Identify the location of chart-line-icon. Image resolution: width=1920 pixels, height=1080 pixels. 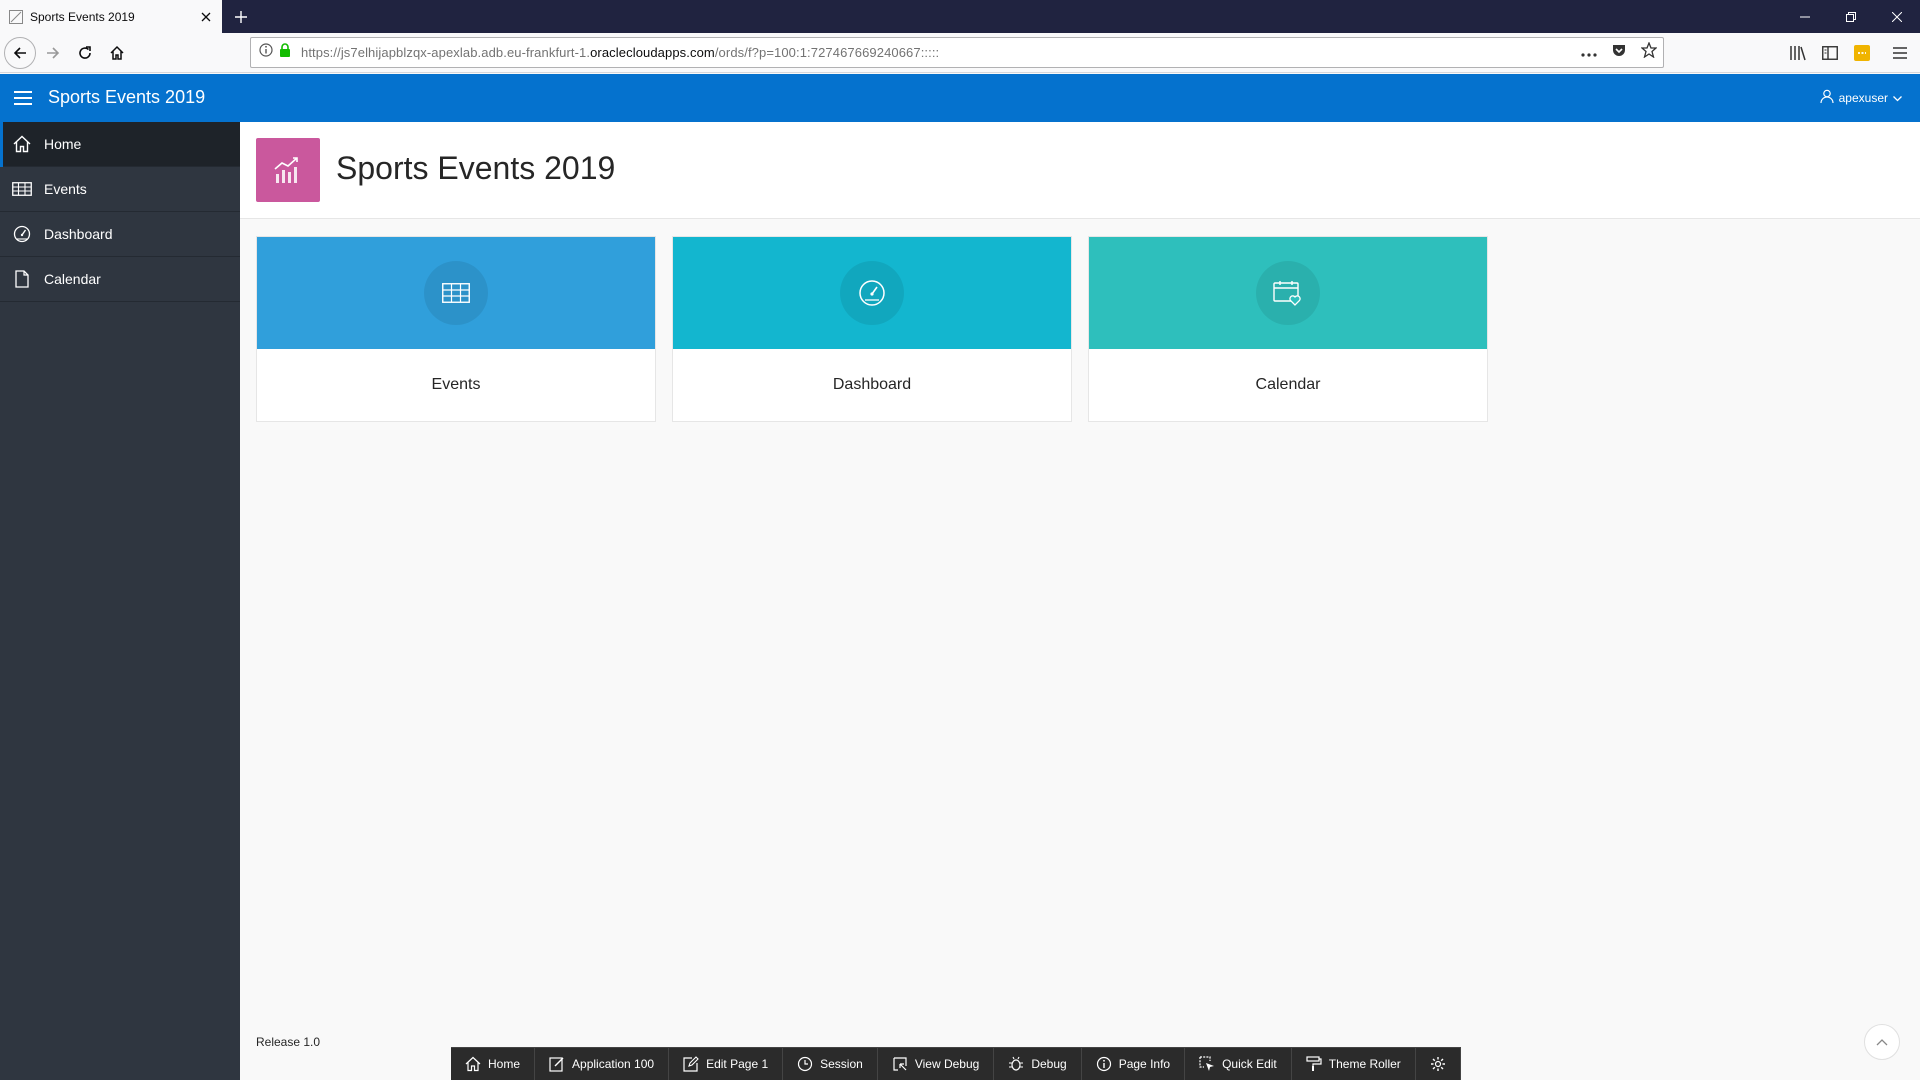
(288, 170).